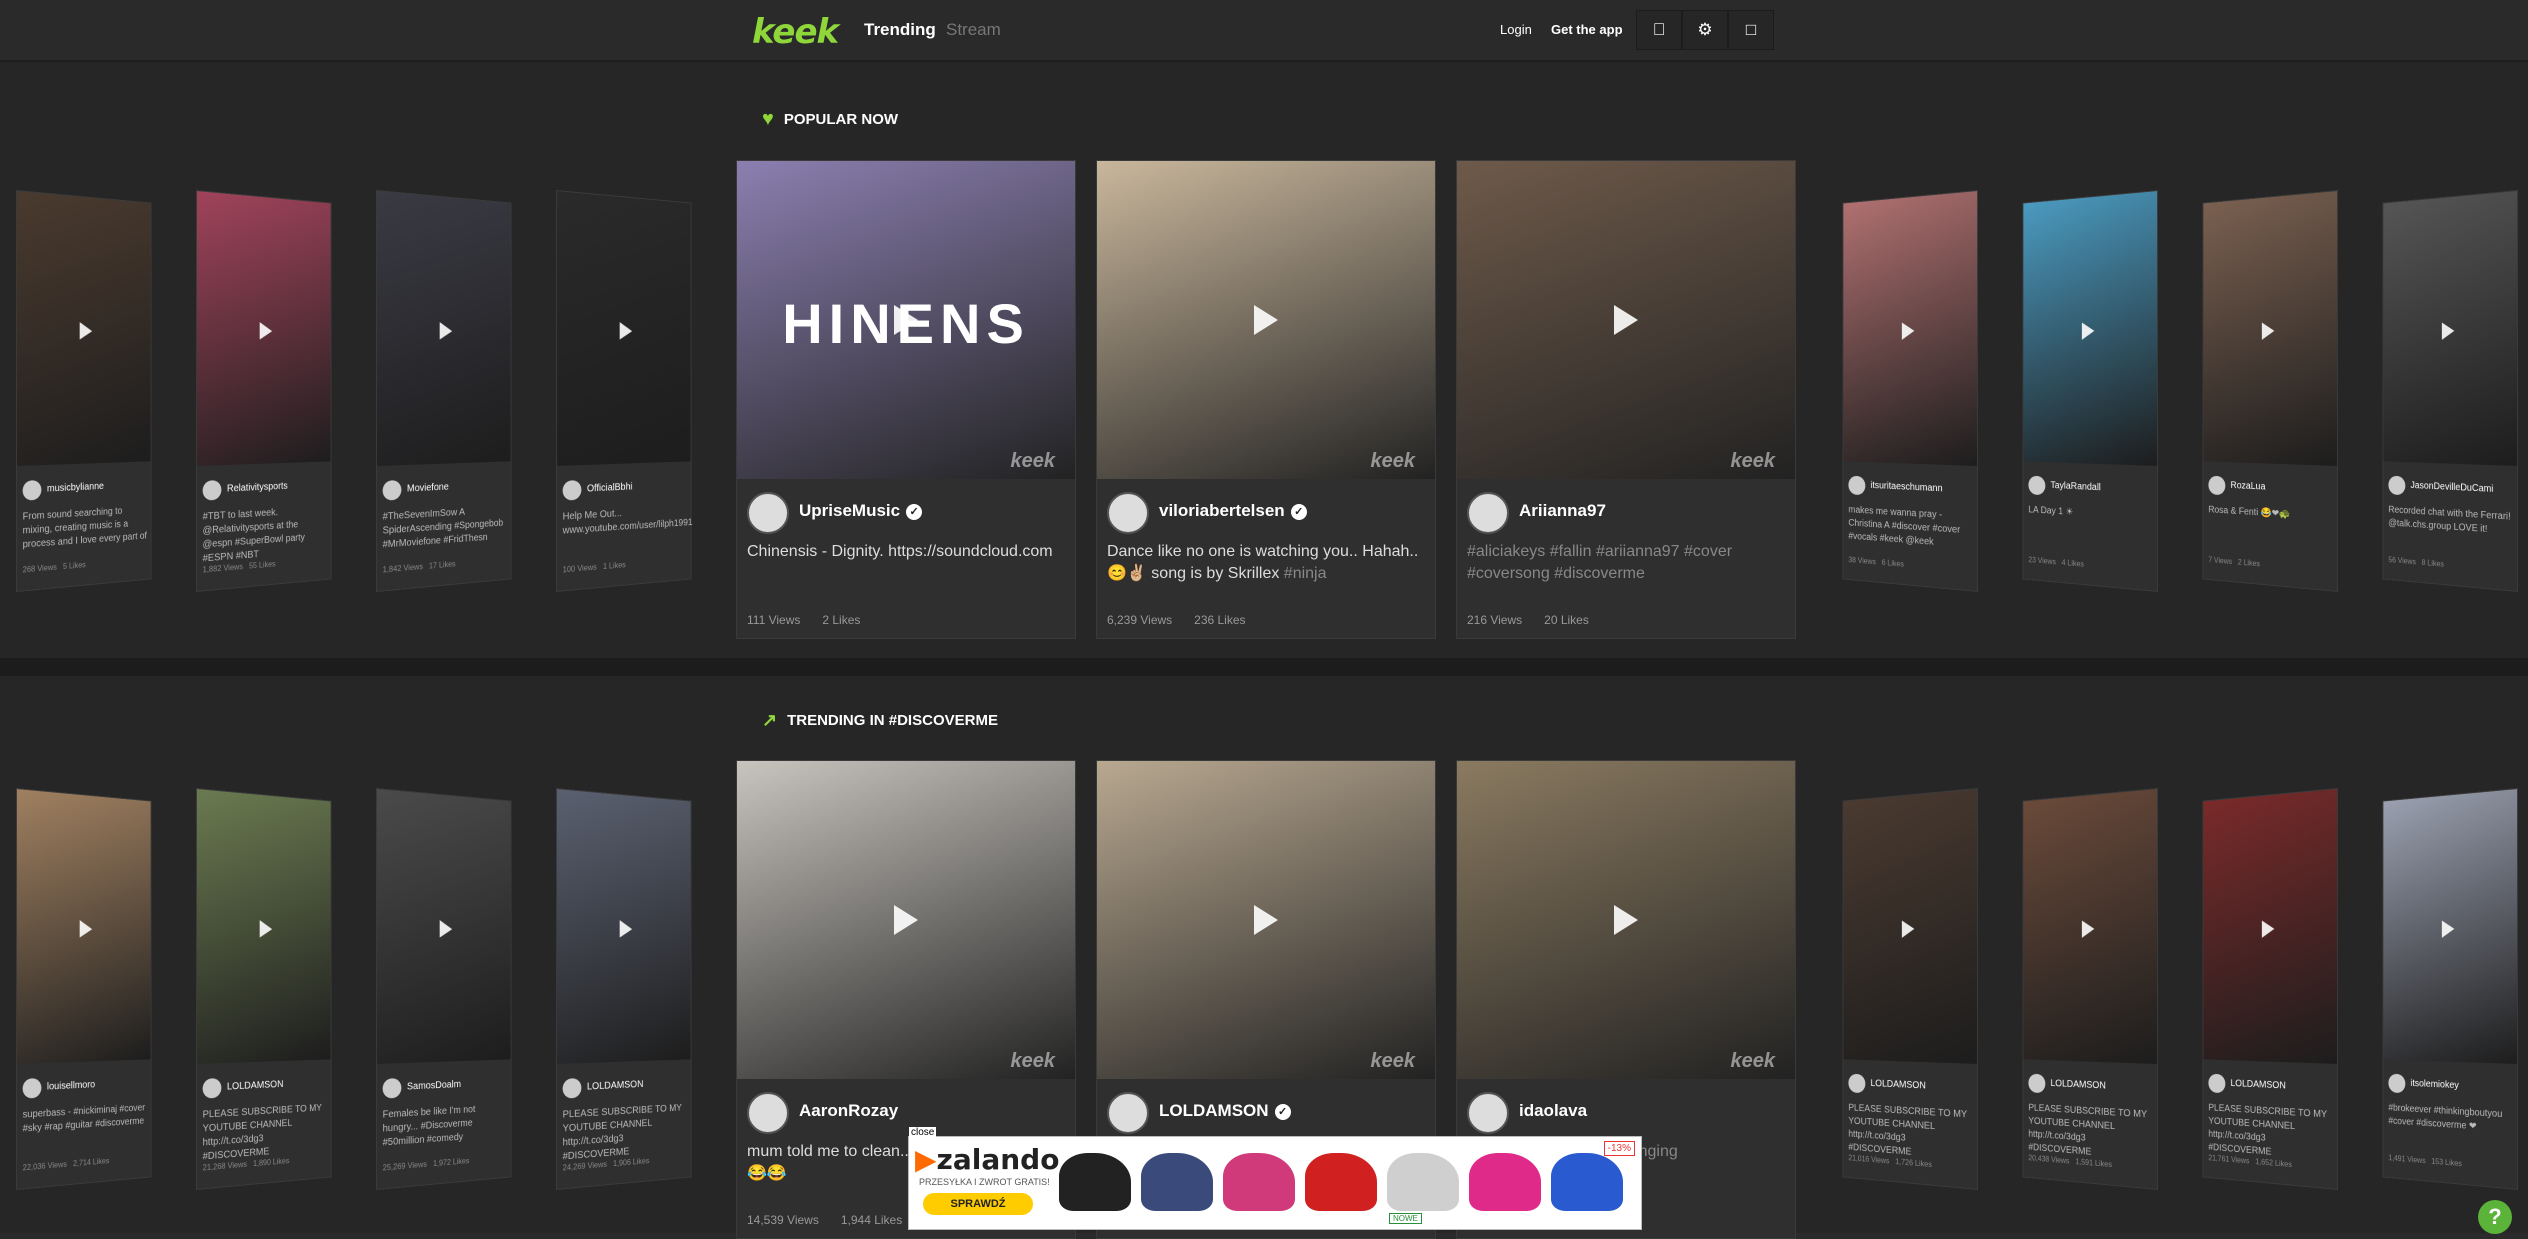 This screenshot has width=2528, height=1239. What do you see at coordinates (1516, 29) in the screenshot?
I see `login-link: Login` at bounding box center [1516, 29].